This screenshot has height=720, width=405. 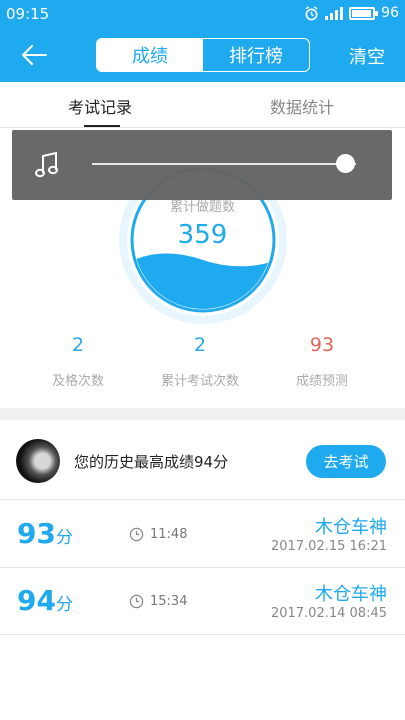 What do you see at coordinates (322, 361) in the screenshot?
I see `stat-prediction: 93 成绩预测` at bounding box center [322, 361].